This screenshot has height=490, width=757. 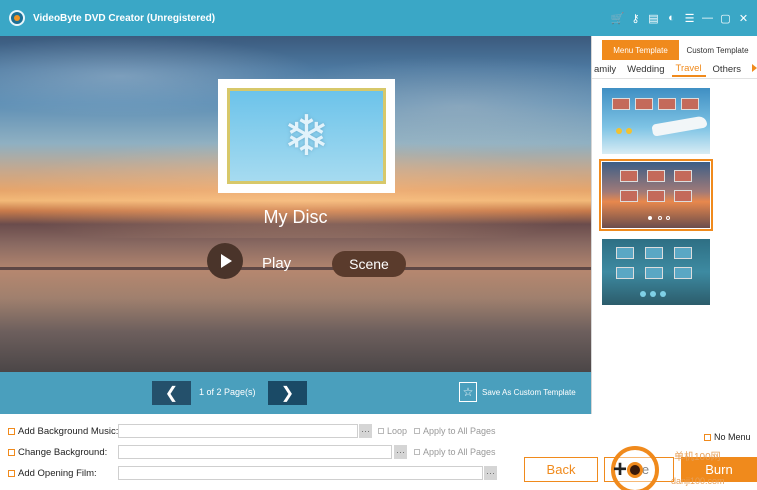 I want to click on disc-thumbnail: ❄, so click(x=306, y=136).